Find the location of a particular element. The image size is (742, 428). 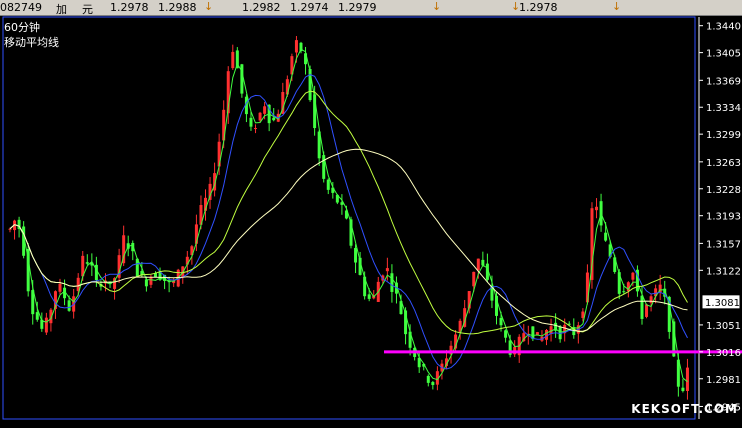

y-tick-label: 1.3157 is located at coordinates (723, 244).